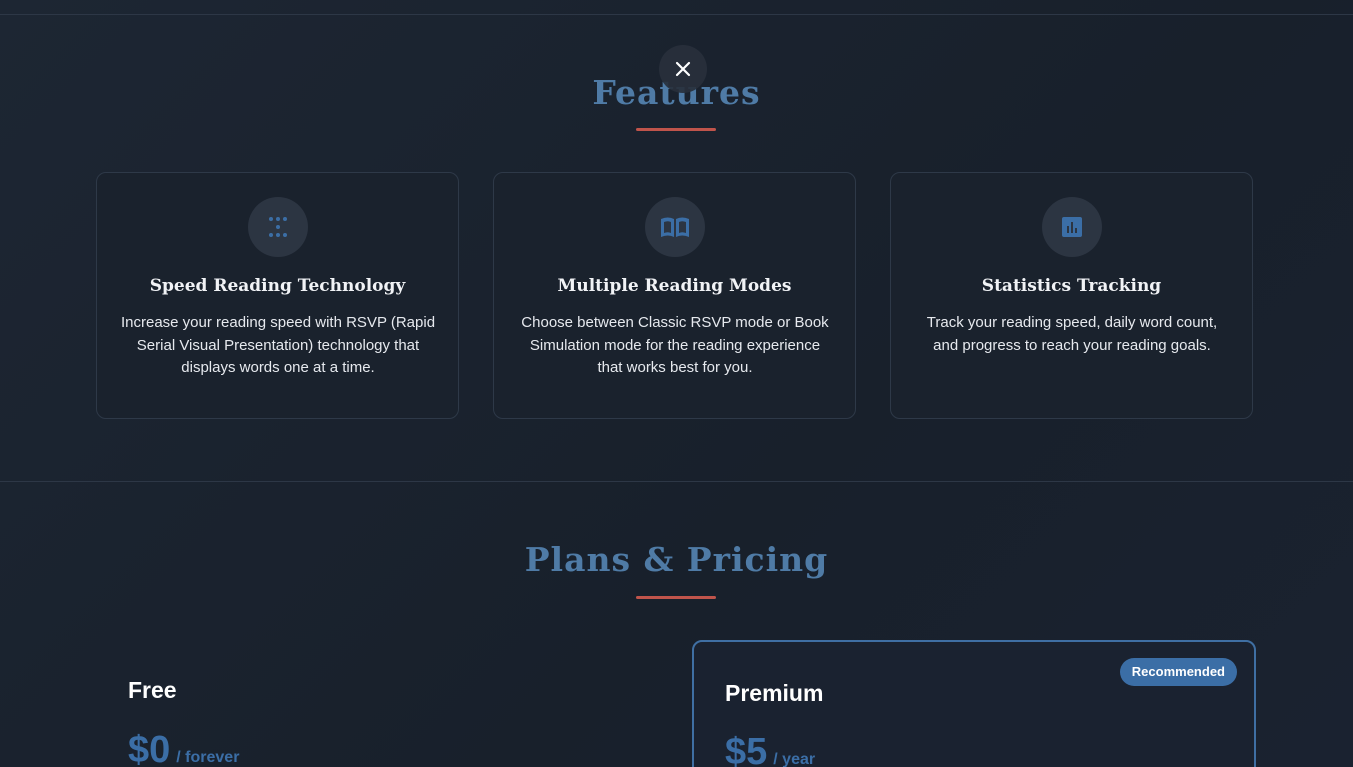 Image resolution: width=1353 pixels, height=767 pixels. What do you see at coordinates (378, 703) in the screenshot?
I see `plan-card-free: Free $0 / forever` at bounding box center [378, 703].